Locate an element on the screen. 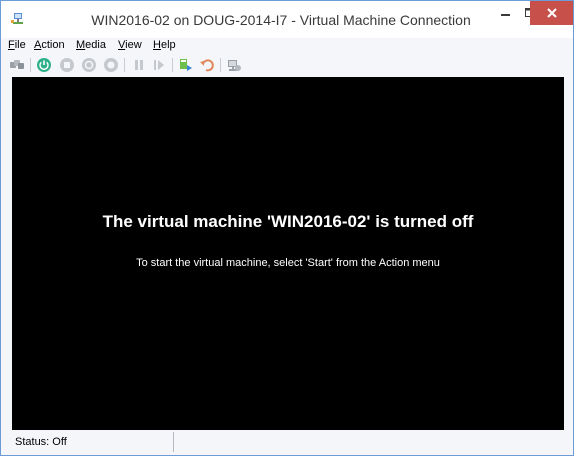 The image size is (574, 456). pause-icon is located at coordinates (139, 65).